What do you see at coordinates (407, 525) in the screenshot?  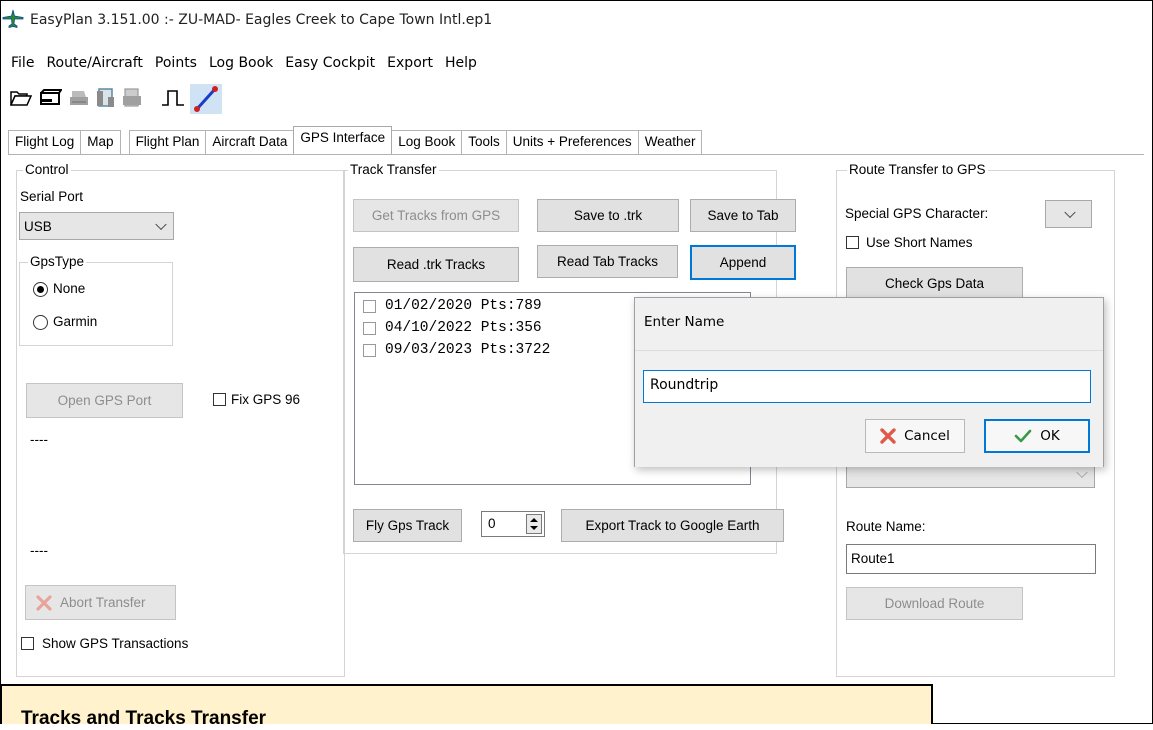 I see `fly-gps-track-button: Fly Gps Track` at bounding box center [407, 525].